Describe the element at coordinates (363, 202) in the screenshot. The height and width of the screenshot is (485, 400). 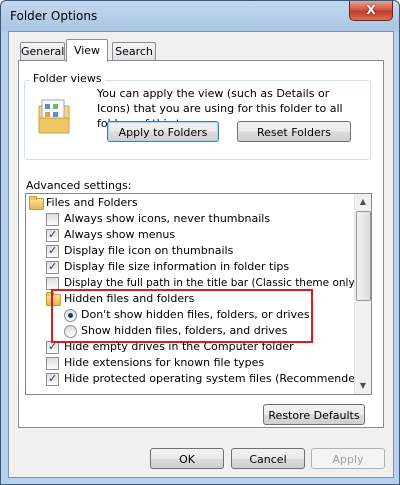
I see `scroll-up-arrow-icon: ▲` at that location.